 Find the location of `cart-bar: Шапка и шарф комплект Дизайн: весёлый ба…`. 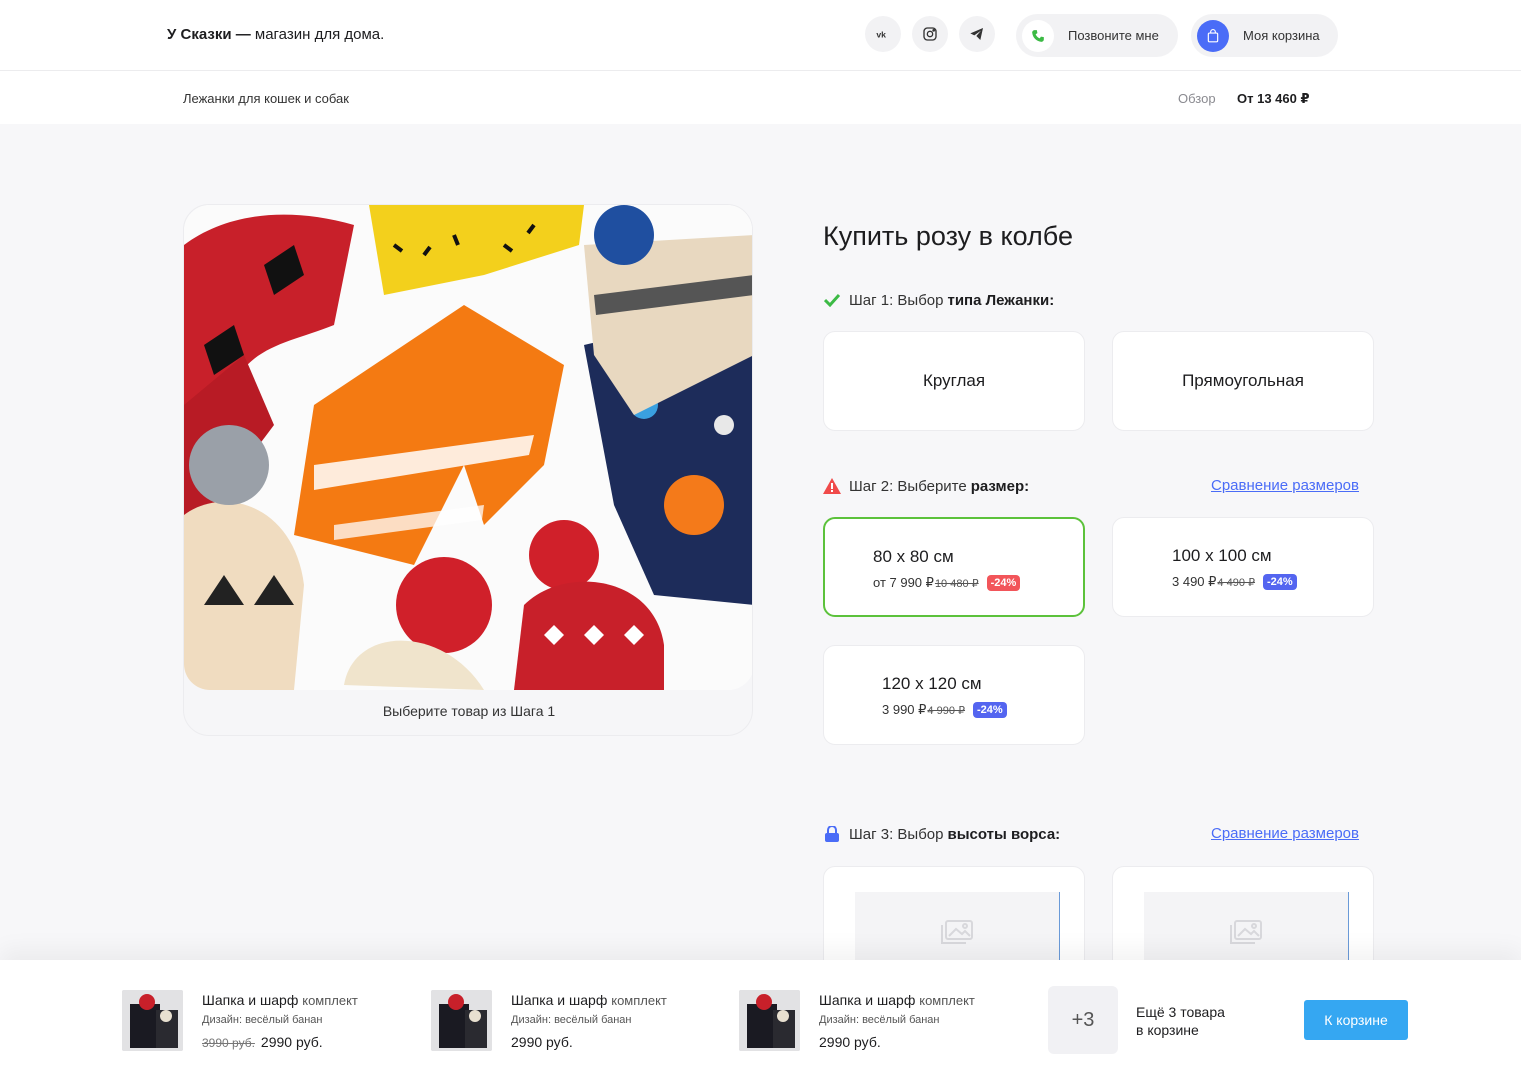

cart-bar: Шапка и шарф комплект Дизайн: весёлый ба… is located at coordinates (760, 1019).